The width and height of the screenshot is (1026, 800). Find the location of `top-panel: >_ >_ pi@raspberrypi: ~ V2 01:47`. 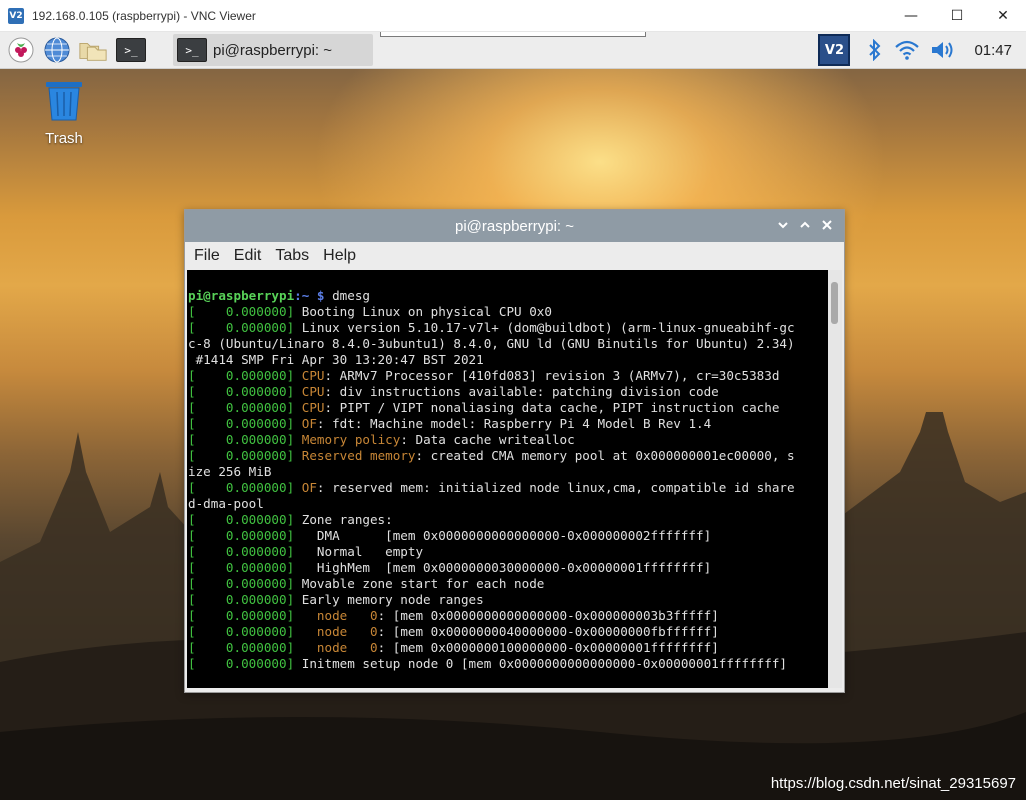

top-panel: >_ >_ pi@raspberrypi: ~ V2 01:47 is located at coordinates (513, 50).